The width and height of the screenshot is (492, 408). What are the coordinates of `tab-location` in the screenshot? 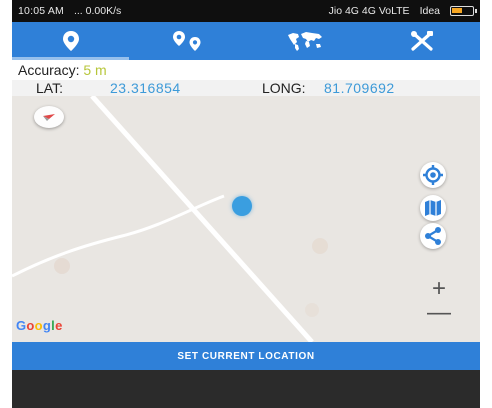 It's located at (70, 41).